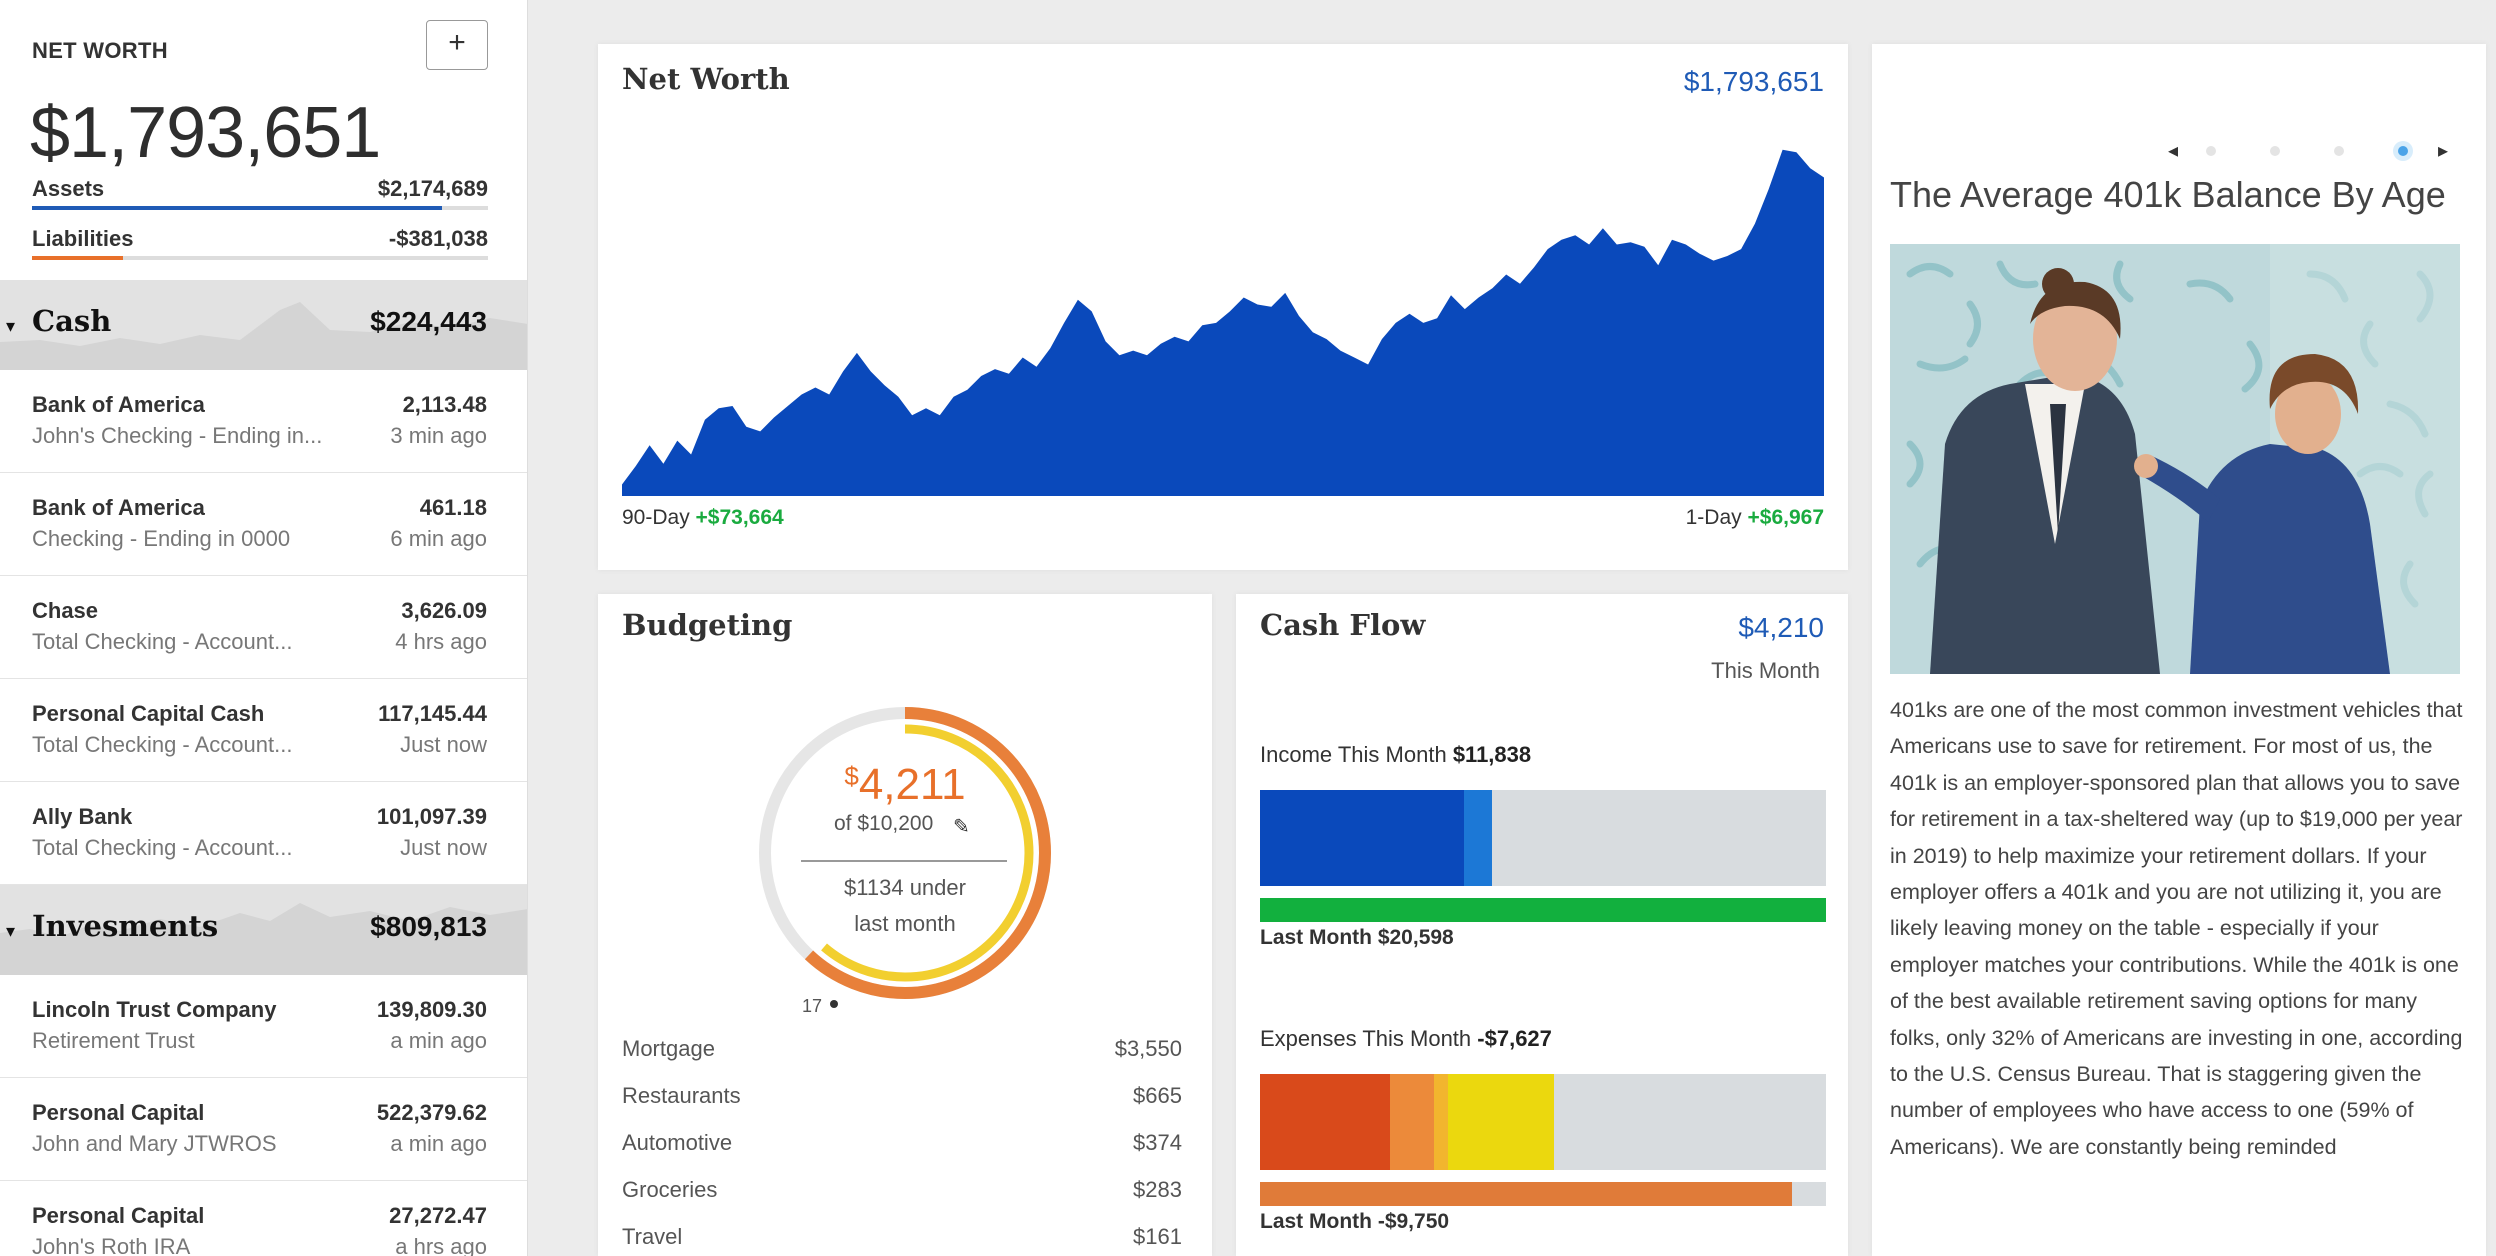 Image resolution: width=2496 pixels, height=1256 pixels. I want to click on expenses-bar, so click(1543, 1122).